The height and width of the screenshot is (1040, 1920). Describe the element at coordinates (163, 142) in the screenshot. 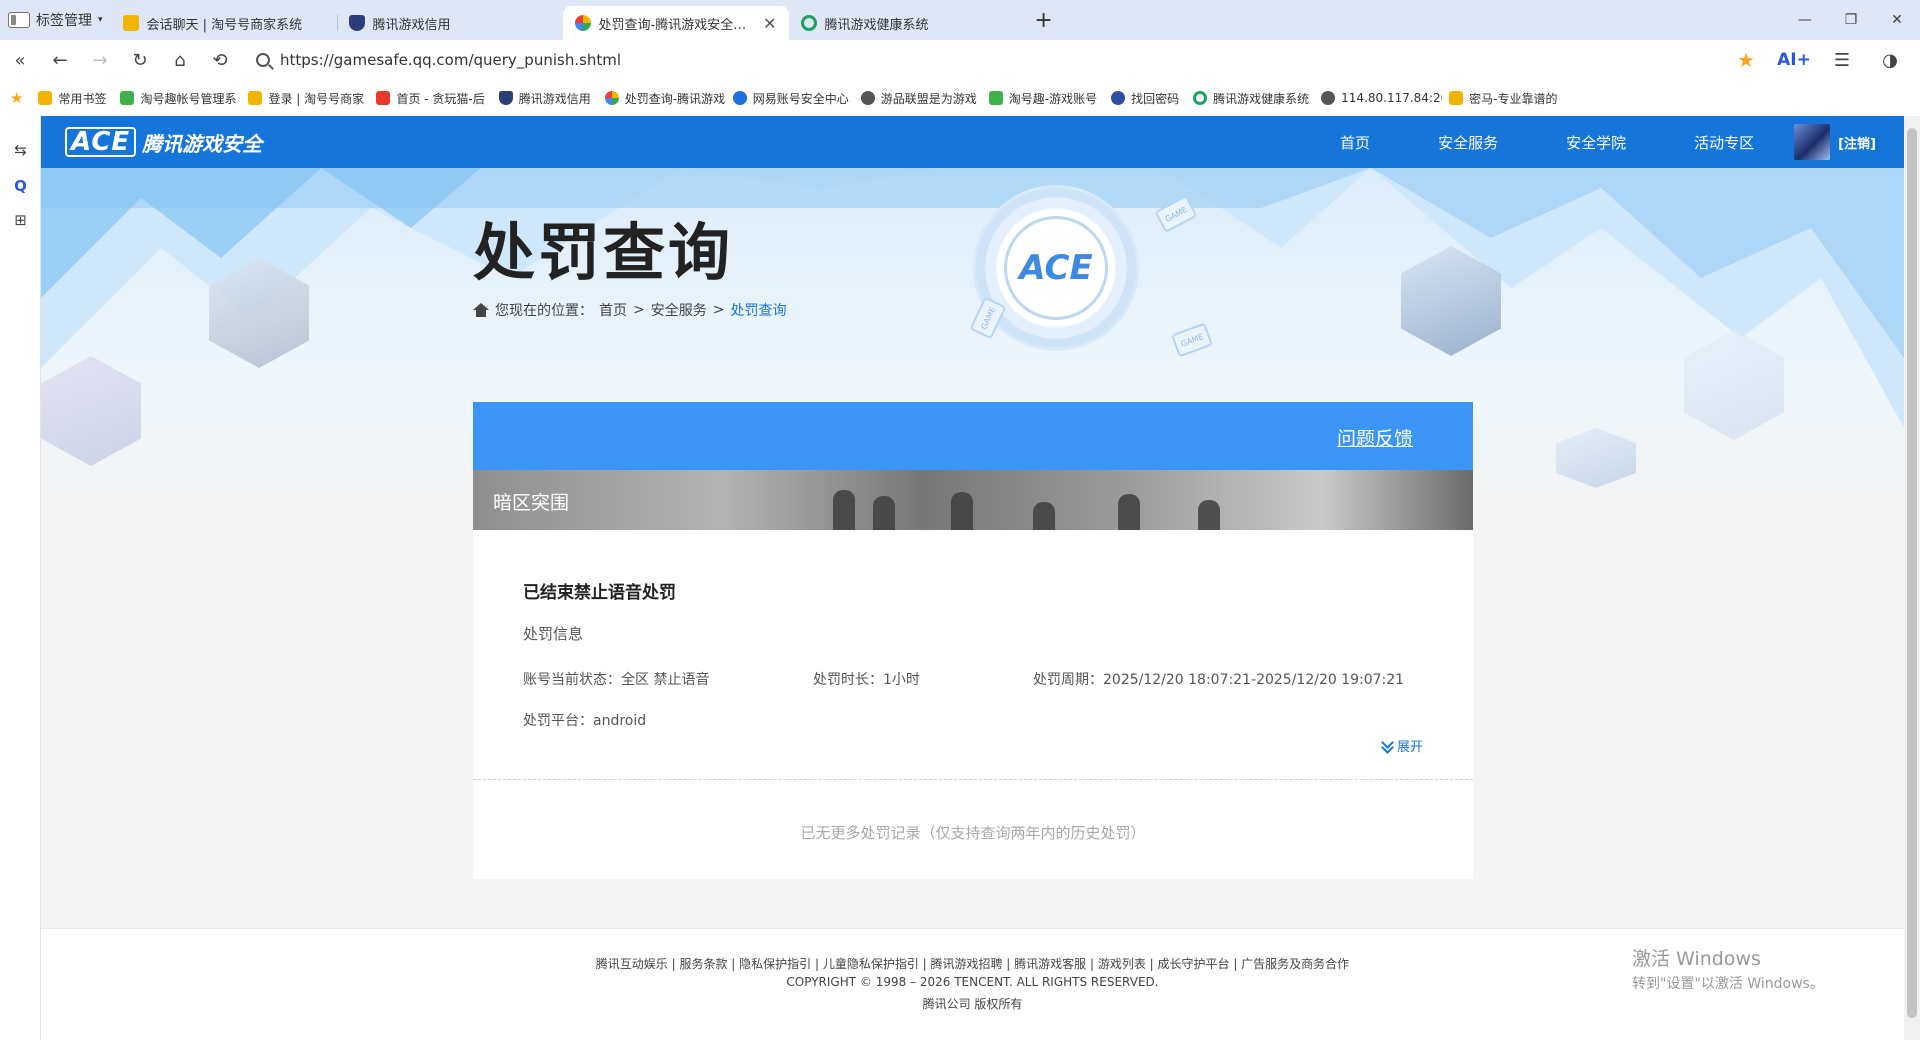

I see `site-logo: ACE 腾讯游戏安全` at that location.